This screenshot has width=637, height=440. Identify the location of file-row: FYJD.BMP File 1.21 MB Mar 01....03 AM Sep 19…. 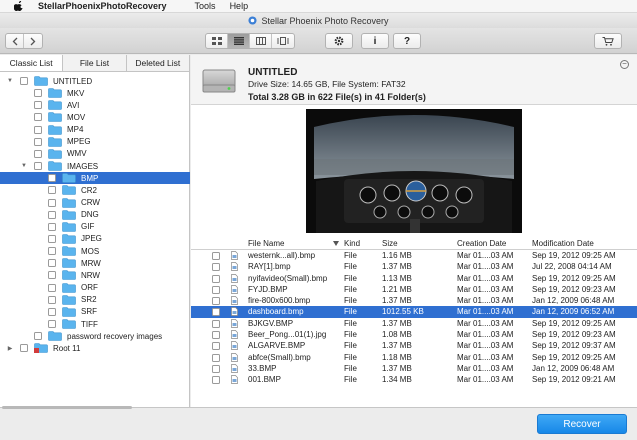
(414, 289).